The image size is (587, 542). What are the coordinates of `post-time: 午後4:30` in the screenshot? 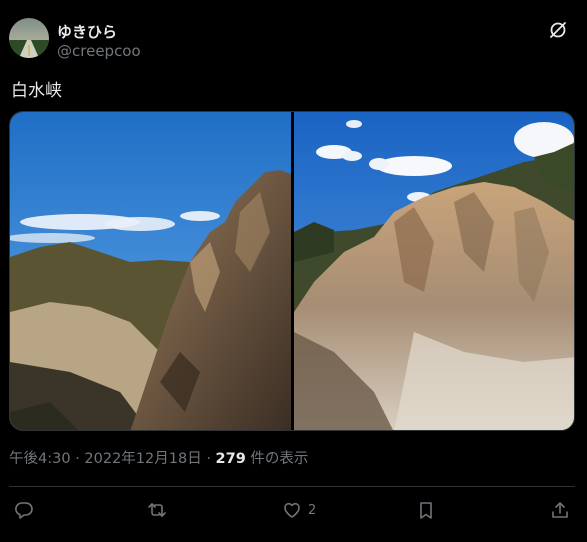 It's located at (40, 459).